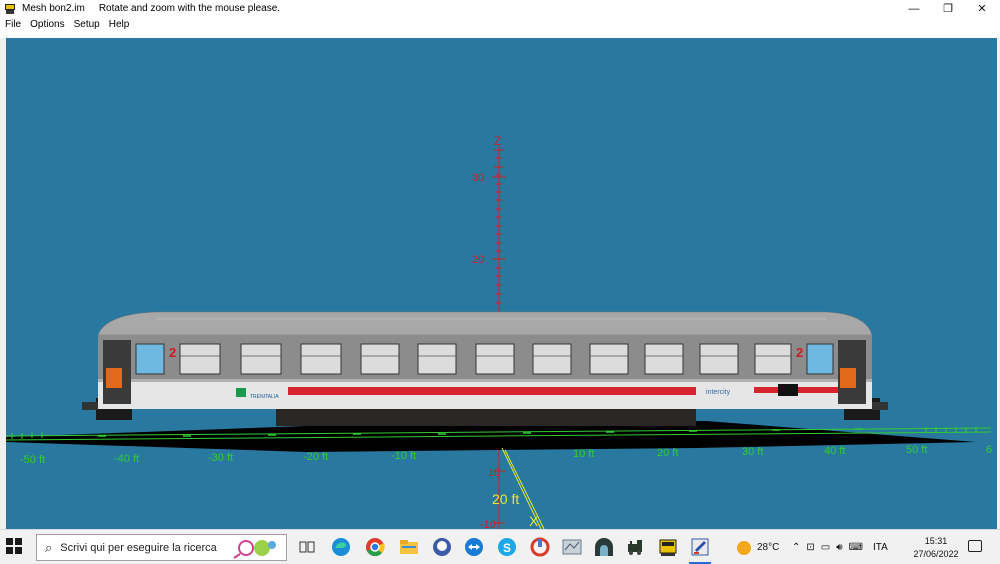  What do you see at coordinates (505, 499) in the screenshot?
I see `x-tick-label: 20 ft` at bounding box center [505, 499].